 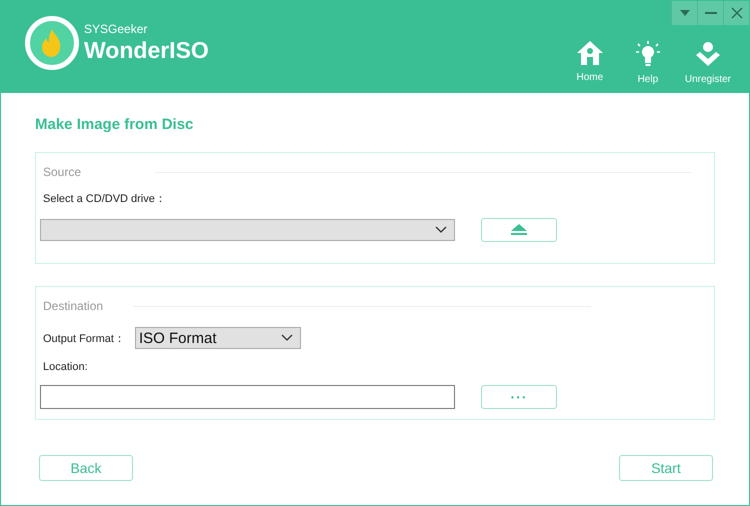 What do you see at coordinates (708, 54) in the screenshot?
I see `user-icon` at bounding box center [708, 54].